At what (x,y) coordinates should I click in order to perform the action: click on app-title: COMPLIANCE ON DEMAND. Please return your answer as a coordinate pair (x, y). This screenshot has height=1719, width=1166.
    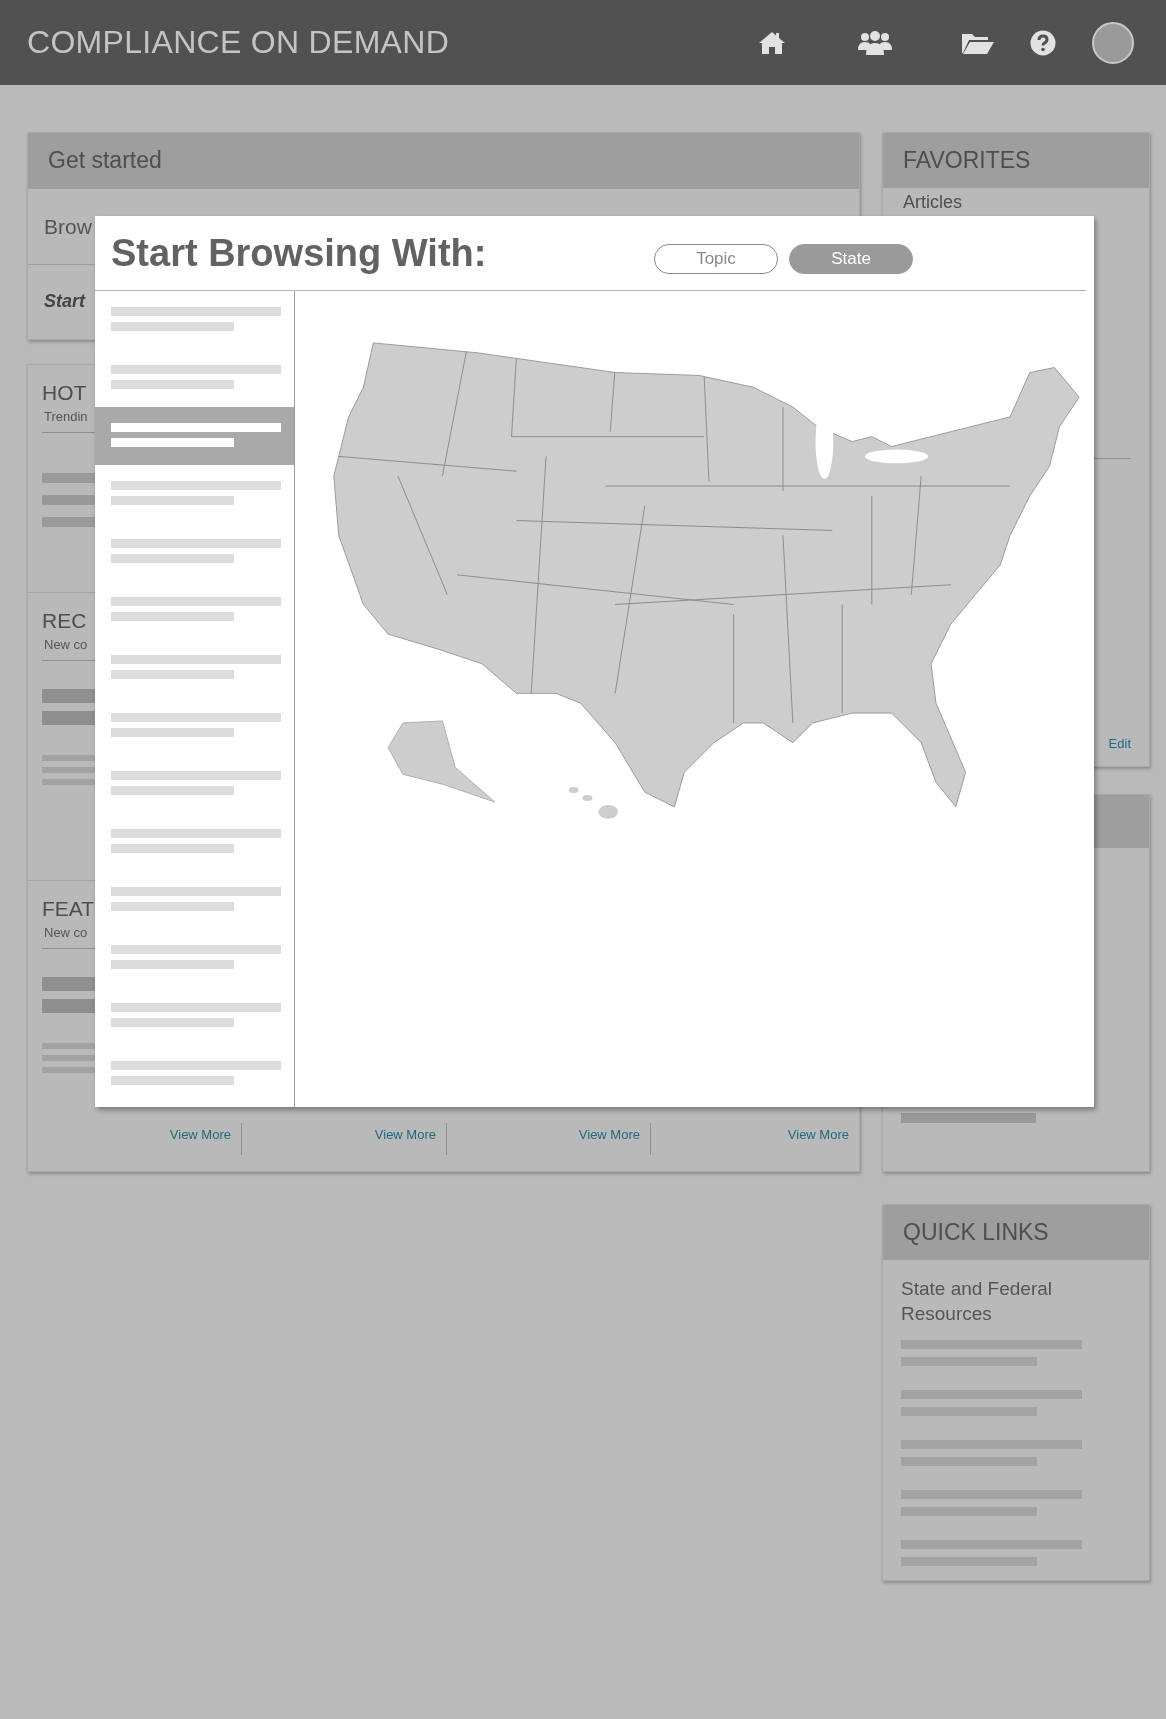
    Looking at the image, I should click on (238, 42).